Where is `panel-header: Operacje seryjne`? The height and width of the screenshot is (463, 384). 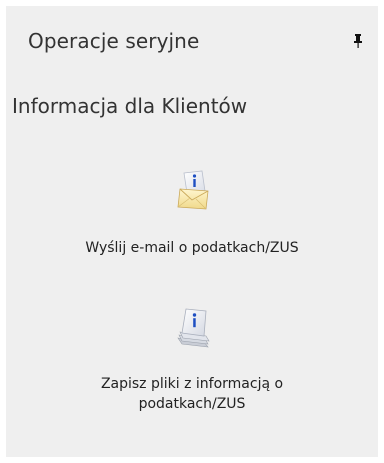
panel-header: Operacje seryjne is located at coordinates (192, 40).